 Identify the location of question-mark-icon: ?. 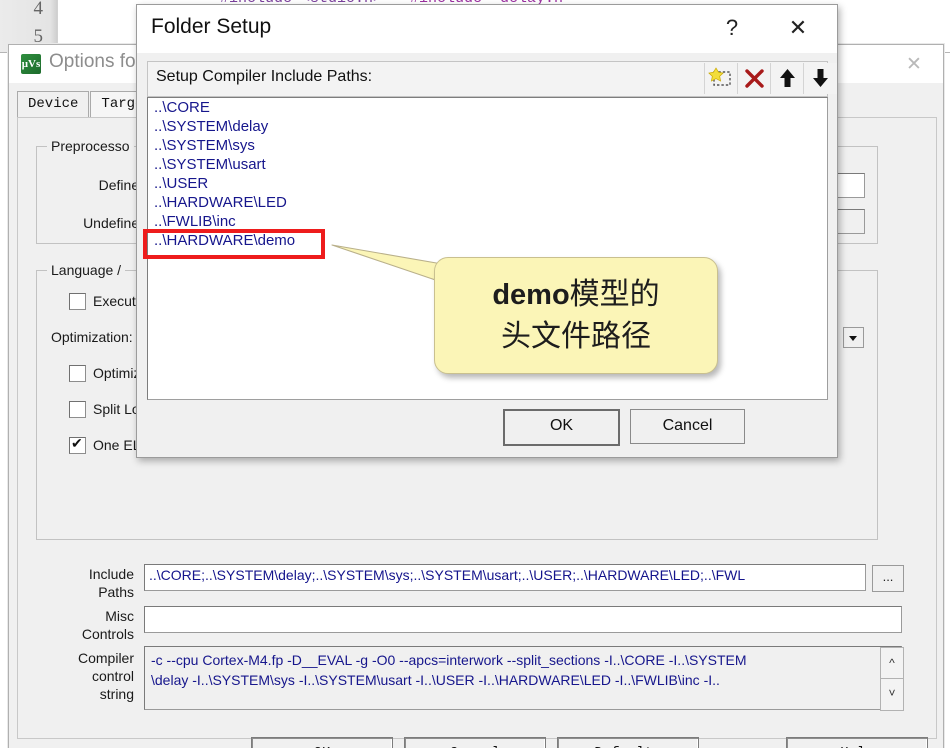
(732, 28).